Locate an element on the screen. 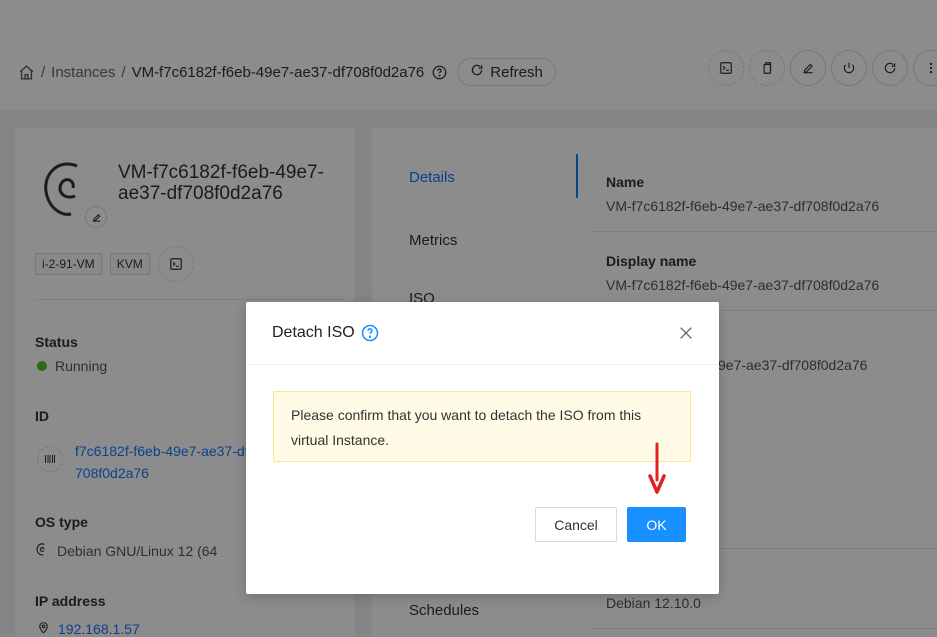  cancel-button: Cancel is located at coordinates (576, 524).